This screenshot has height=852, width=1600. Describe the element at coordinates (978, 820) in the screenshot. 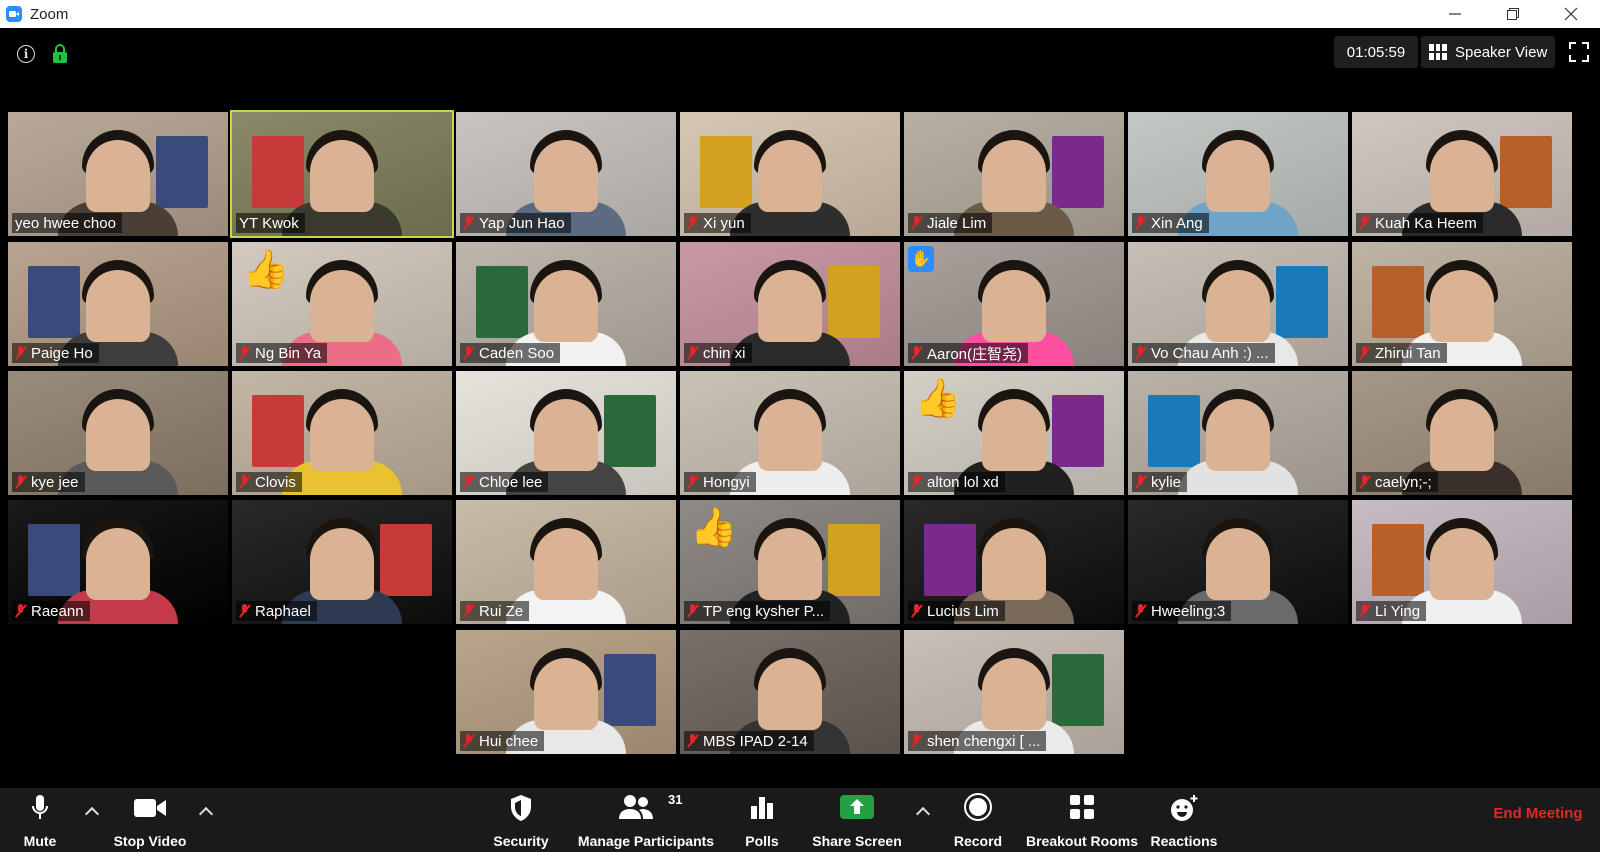

I see `record-button: Record` at that location.